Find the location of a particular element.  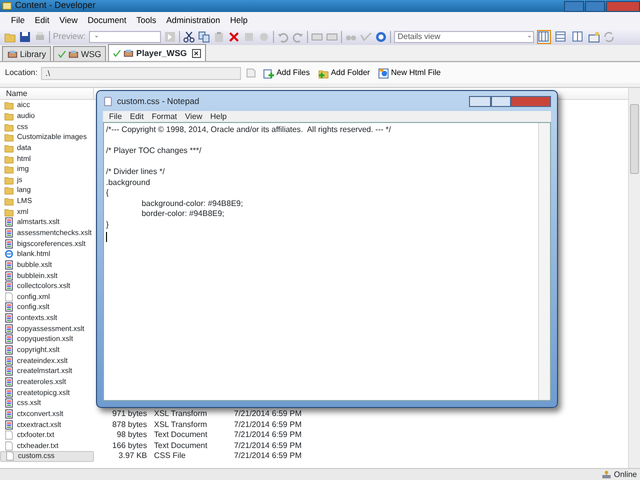

location-field: .\ is located at coordinates (141, 73).